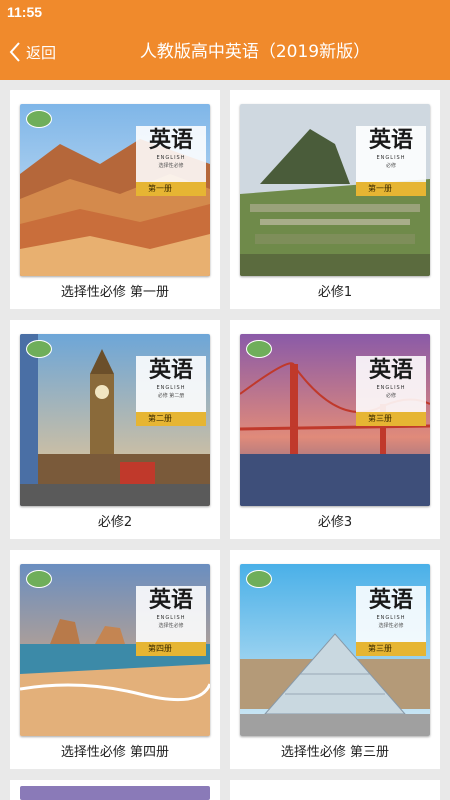 The height and width of the screenshot is (800, 450). What do you see at coordinates (25, 12) in the screenshot?
I see `status-time: 11:55` at bounding box center [25, 12].